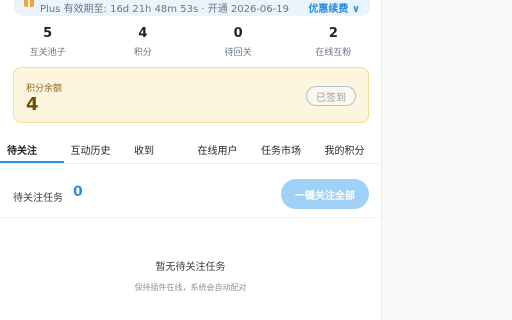  Describe the element at coordinates (29, 3) in the screenshot. I see `gift-icon` at that location.